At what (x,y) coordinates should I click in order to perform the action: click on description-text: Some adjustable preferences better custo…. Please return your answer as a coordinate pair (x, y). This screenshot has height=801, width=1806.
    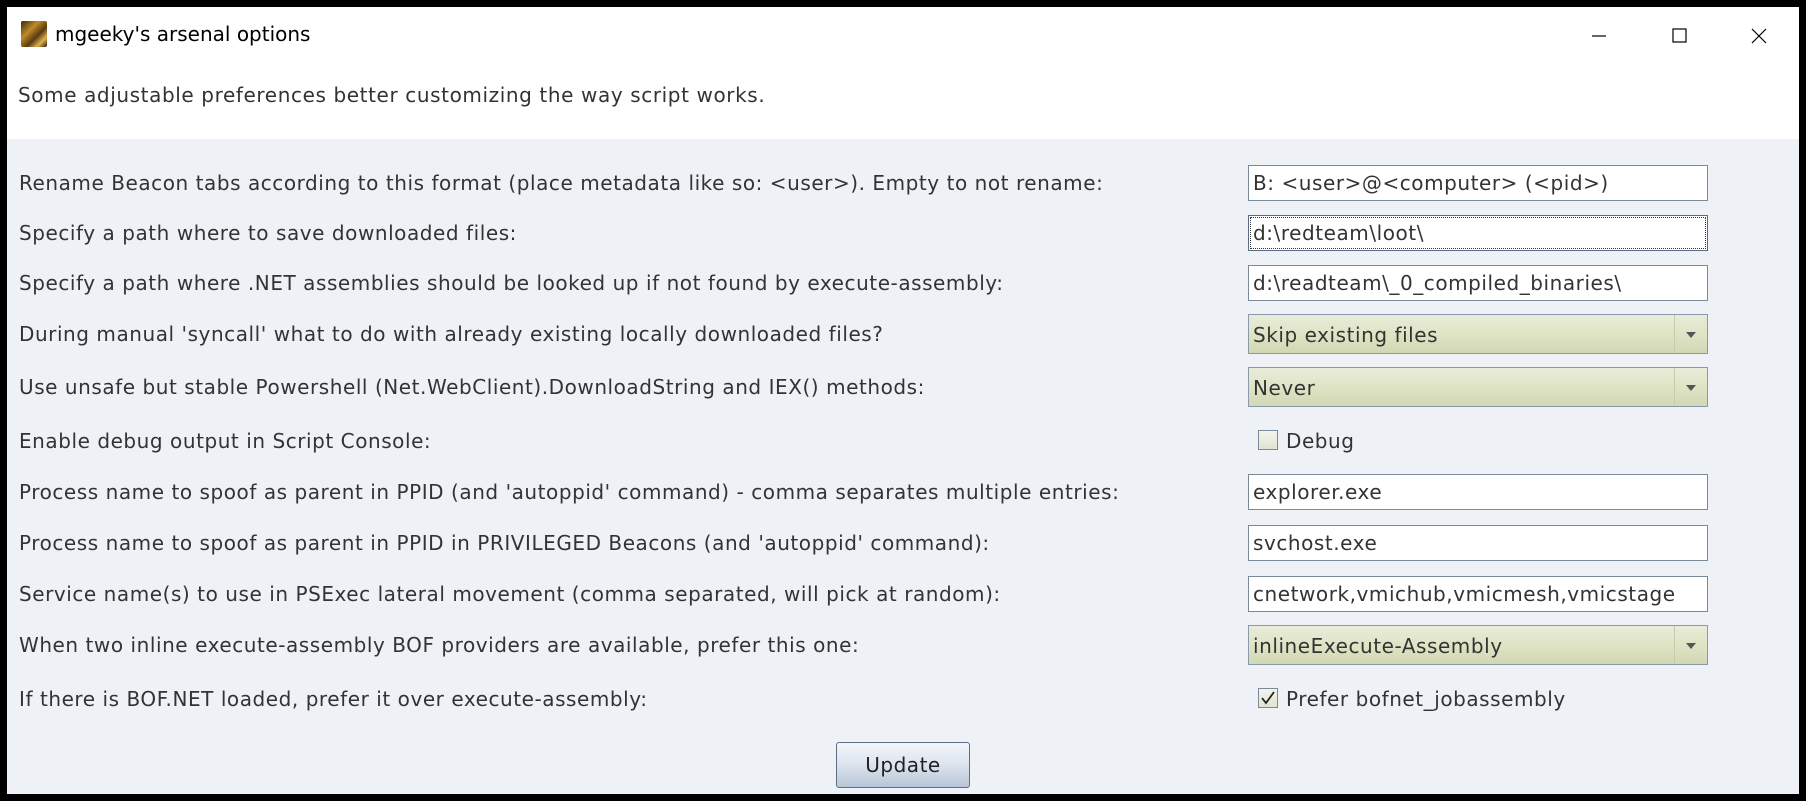
    Looking at the image, I should click on (392, 95).